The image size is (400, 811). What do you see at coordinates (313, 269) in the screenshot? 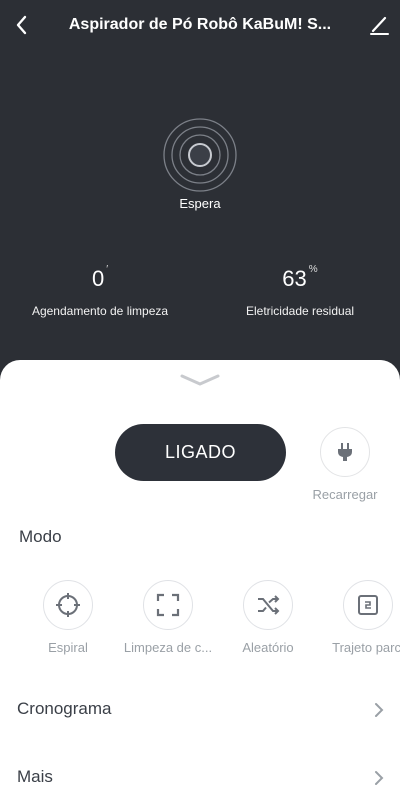
I see `battery-unit: %` at bounding box center [313, 269].